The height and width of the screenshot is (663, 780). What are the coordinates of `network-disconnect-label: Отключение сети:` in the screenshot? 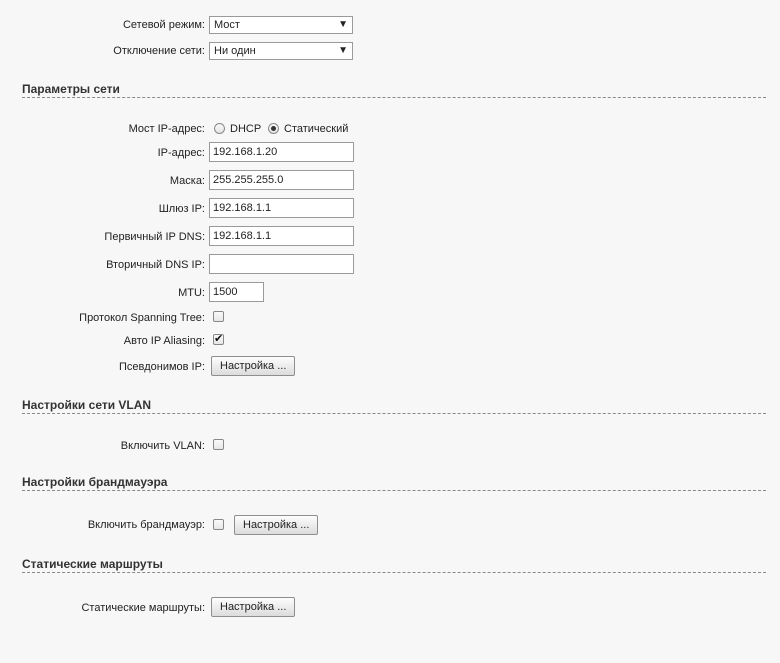 It's located at (159, 51).